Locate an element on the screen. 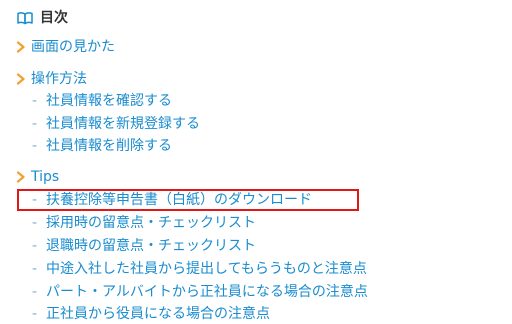  toc-section-operations: 操作方法 is located at coordinates (51, 79).